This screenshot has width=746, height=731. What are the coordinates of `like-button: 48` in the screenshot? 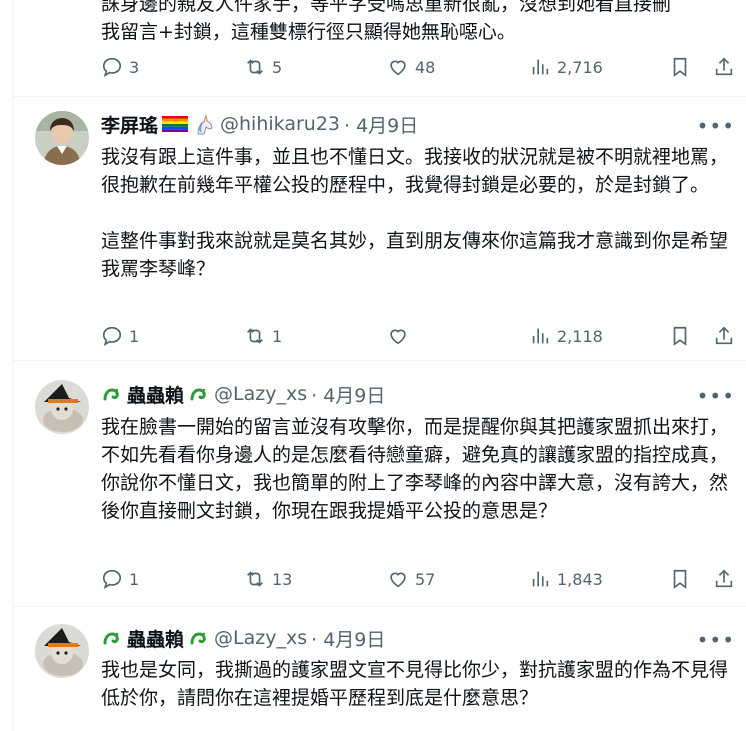 It's located at (411, 67).